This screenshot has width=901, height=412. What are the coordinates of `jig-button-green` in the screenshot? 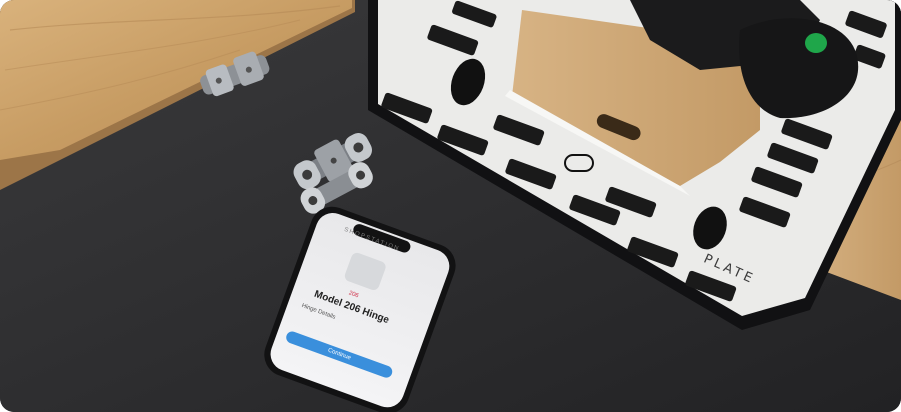 It's located at (816, 43).